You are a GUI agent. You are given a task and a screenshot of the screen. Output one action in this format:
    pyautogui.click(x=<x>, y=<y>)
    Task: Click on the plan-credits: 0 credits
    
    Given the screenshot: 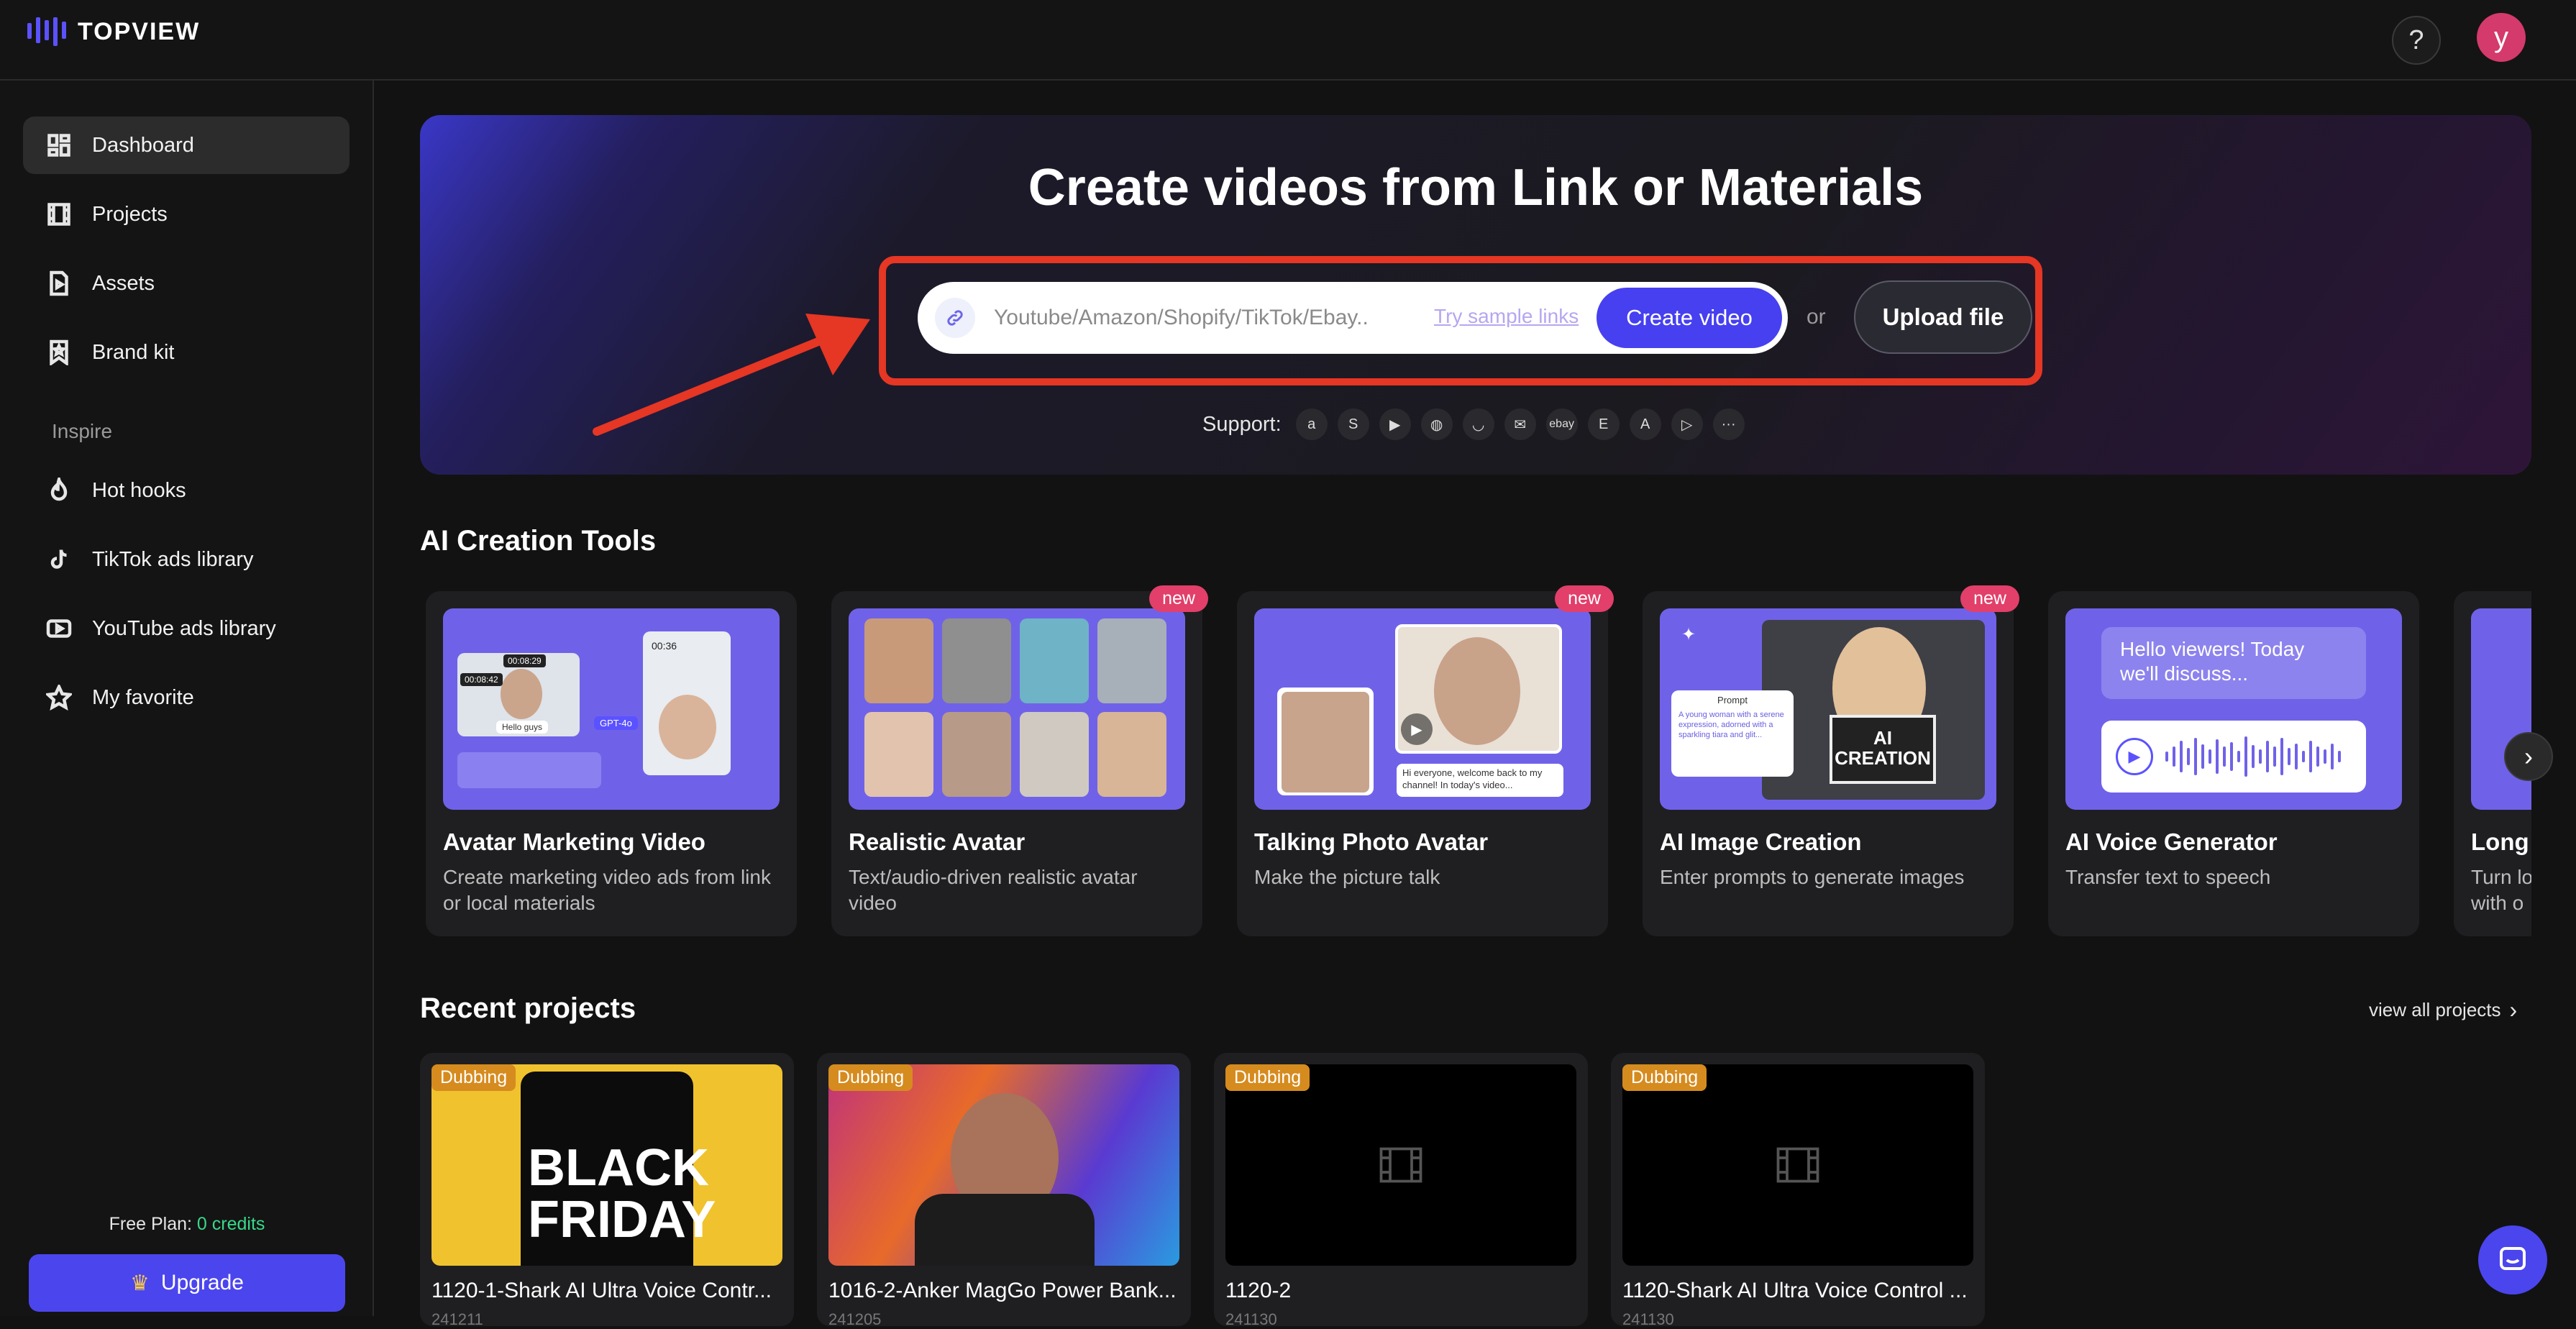 What is the action you would take?
    pyautogui.click(x=230, y=1224)
    